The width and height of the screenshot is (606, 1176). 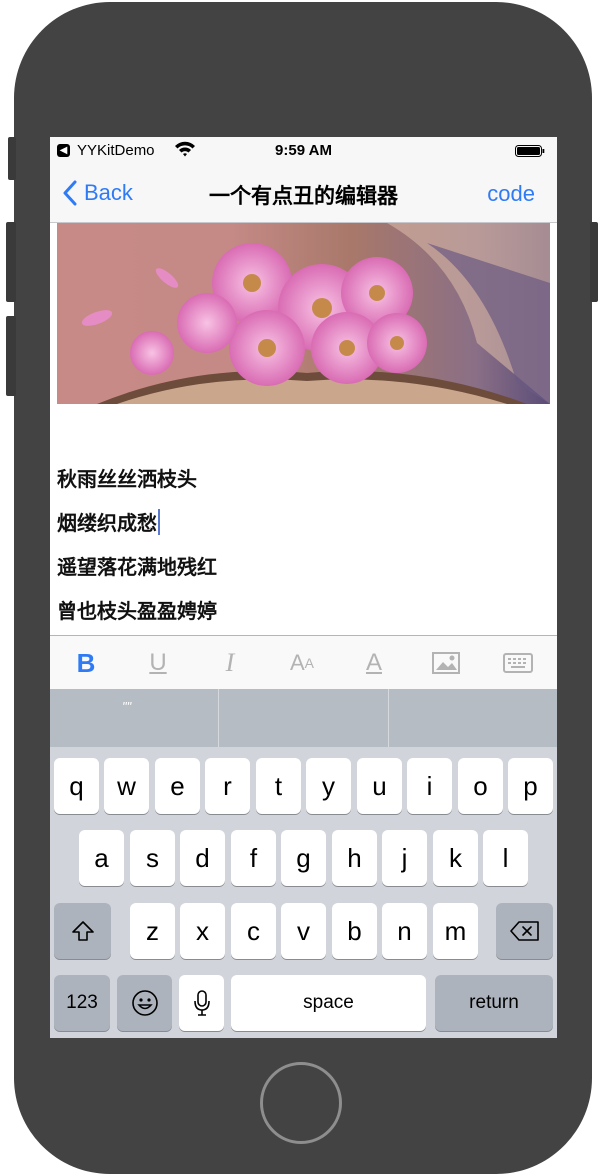 What do you see at coordinates (127, 477) in the screenshot?
I see `editor-line: 秋雨丝丝洒枝头` at bounding box center [127, 477].